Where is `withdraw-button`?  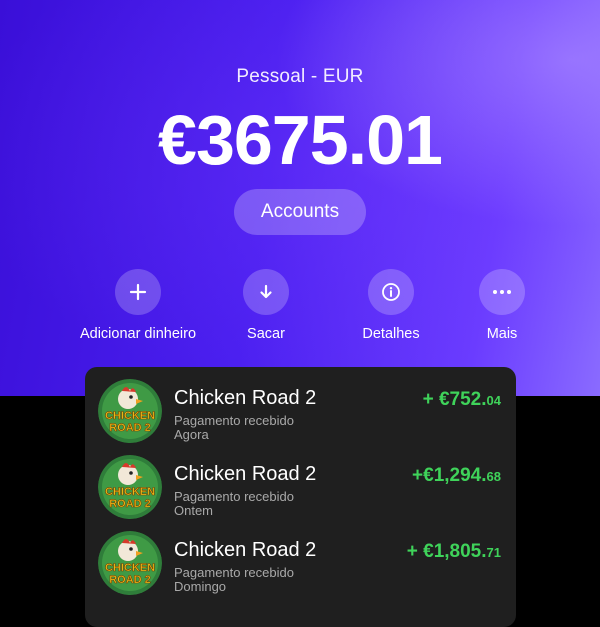
withdraw-button is located at coordinates (266, 292).